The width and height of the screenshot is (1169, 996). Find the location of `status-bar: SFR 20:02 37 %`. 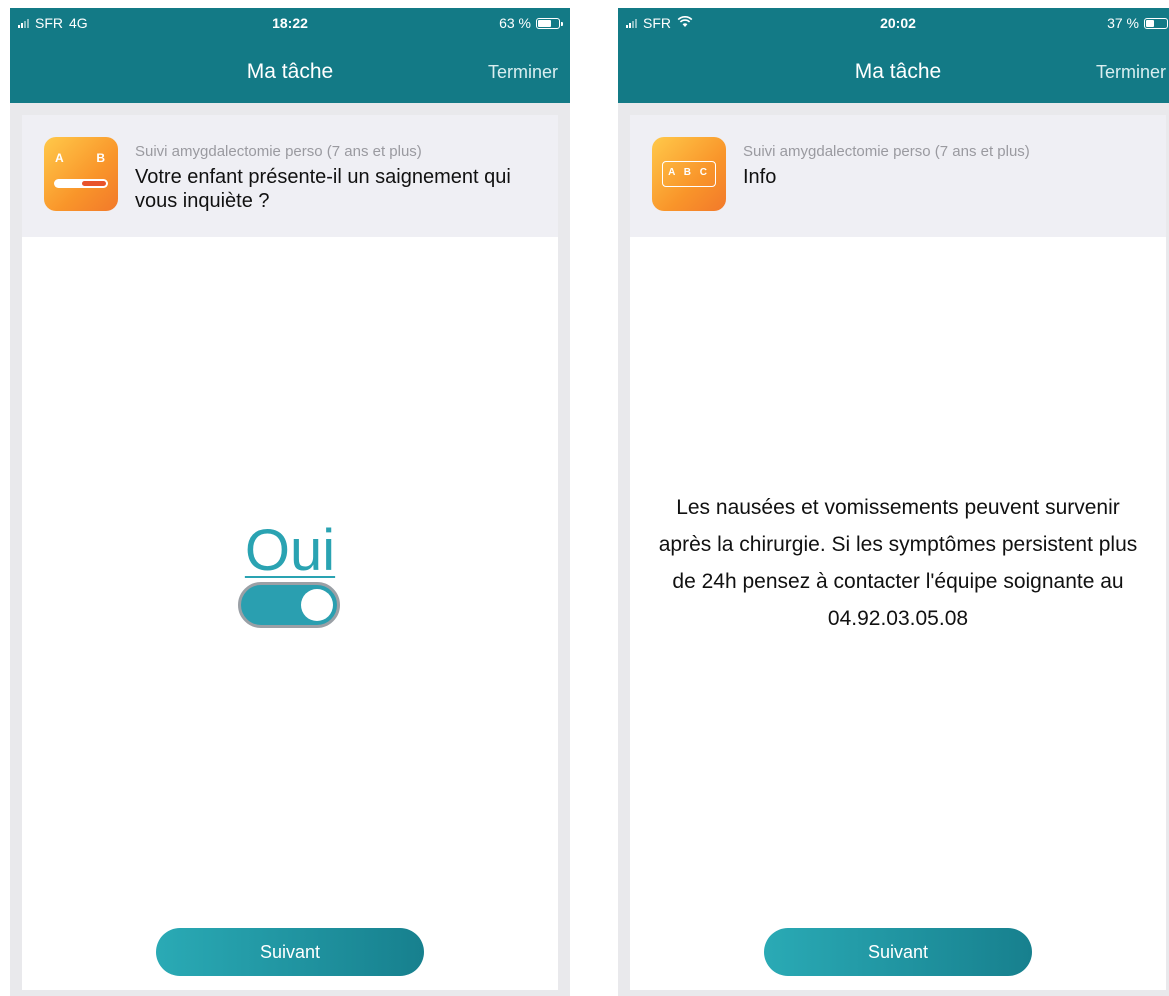

status-bar: SFR 20:02 37 % is located at coordinates (893, 23).